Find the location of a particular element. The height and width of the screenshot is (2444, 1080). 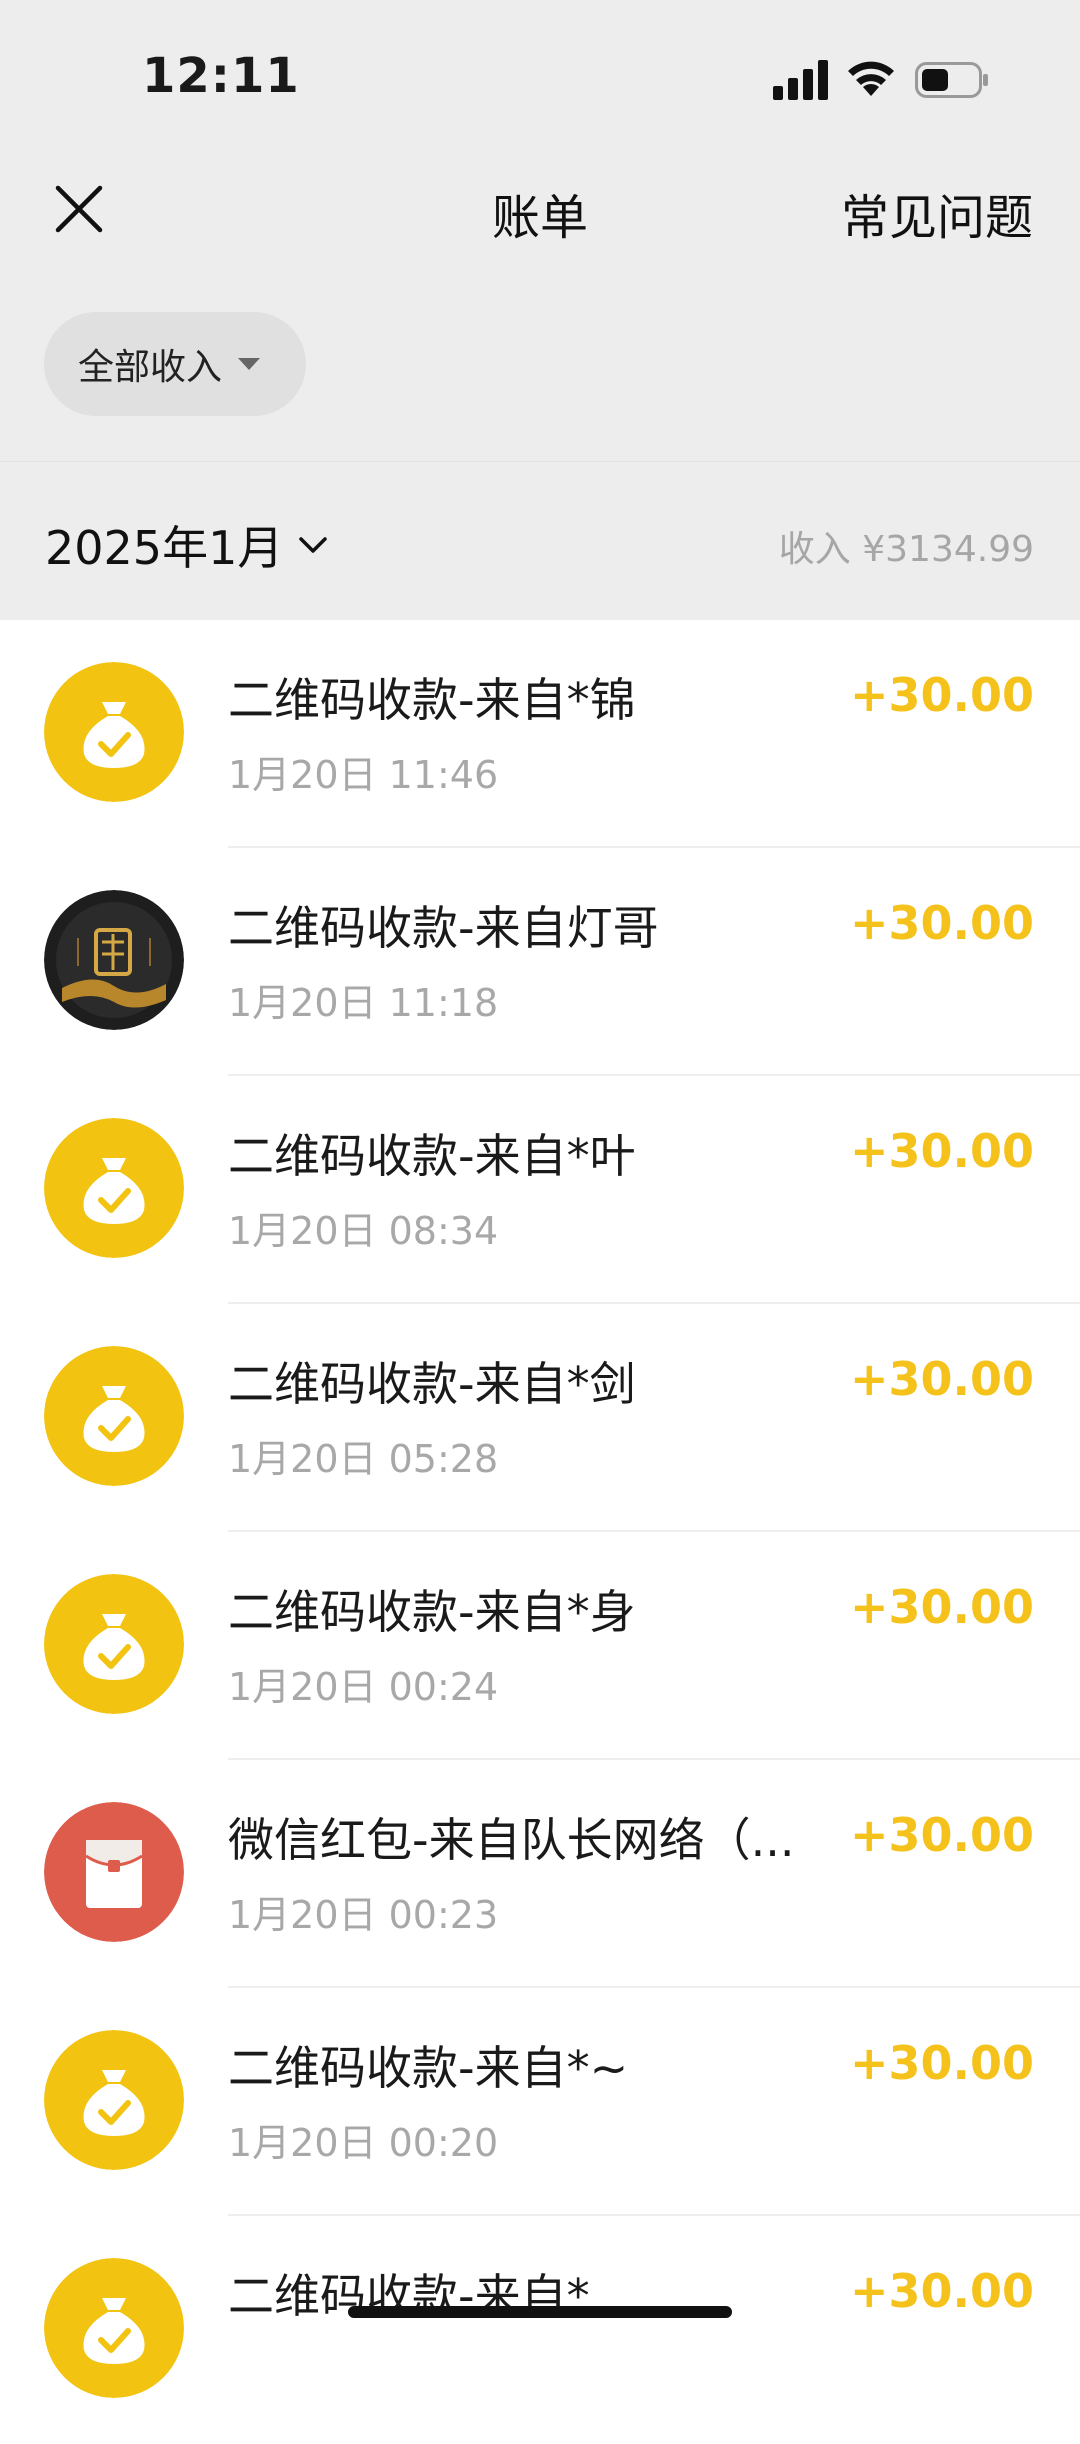

transaction-title: 二维码收款-来自*身 is located at coordinates (432, 1612).